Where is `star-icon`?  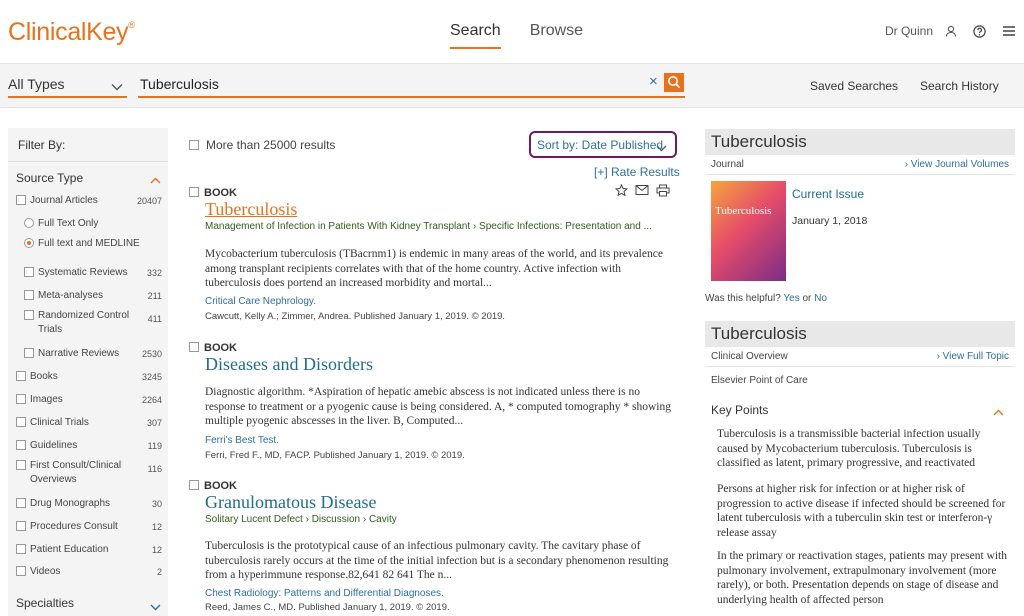 star-icon is located at coordinates (621, 191).